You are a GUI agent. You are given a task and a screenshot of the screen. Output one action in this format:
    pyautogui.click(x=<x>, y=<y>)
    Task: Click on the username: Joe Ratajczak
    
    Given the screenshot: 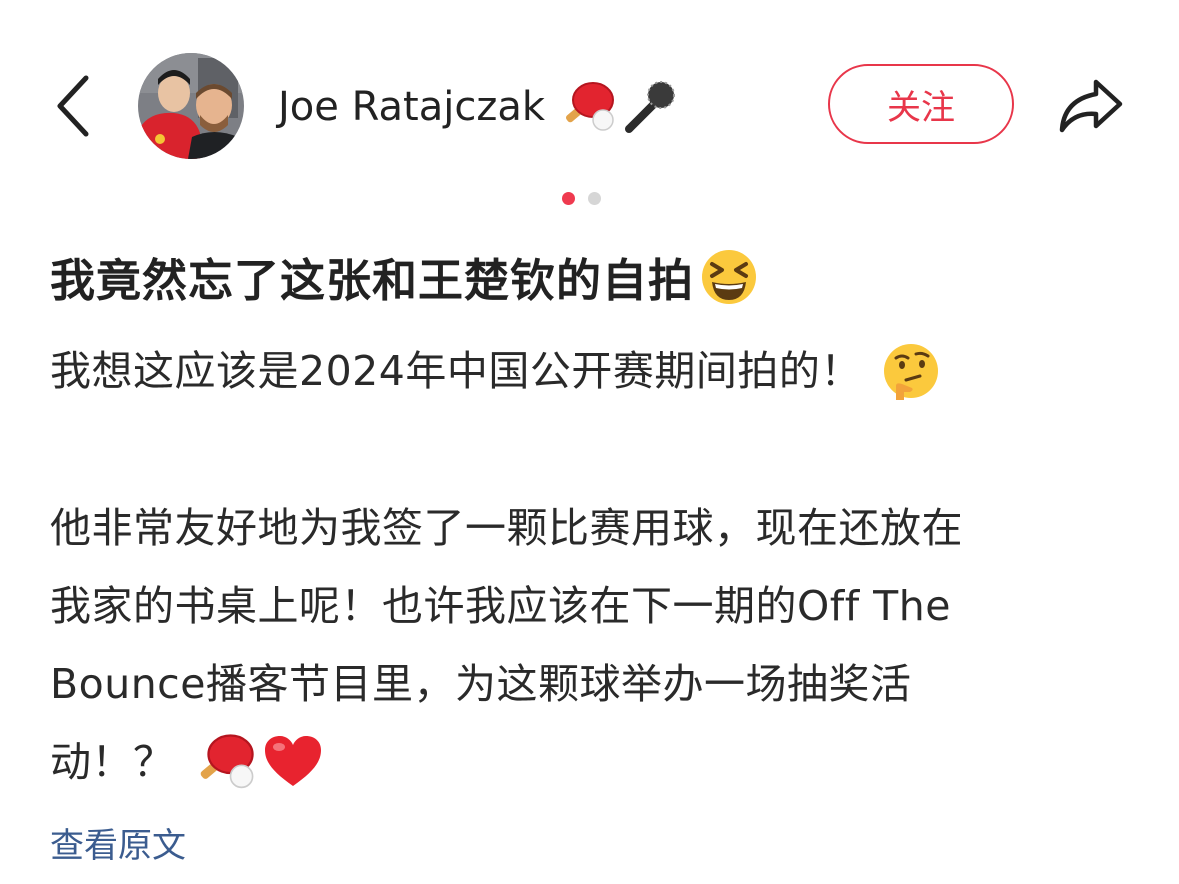 What is the action you would take?
    pyautogui.click(x=478, y=107)
    